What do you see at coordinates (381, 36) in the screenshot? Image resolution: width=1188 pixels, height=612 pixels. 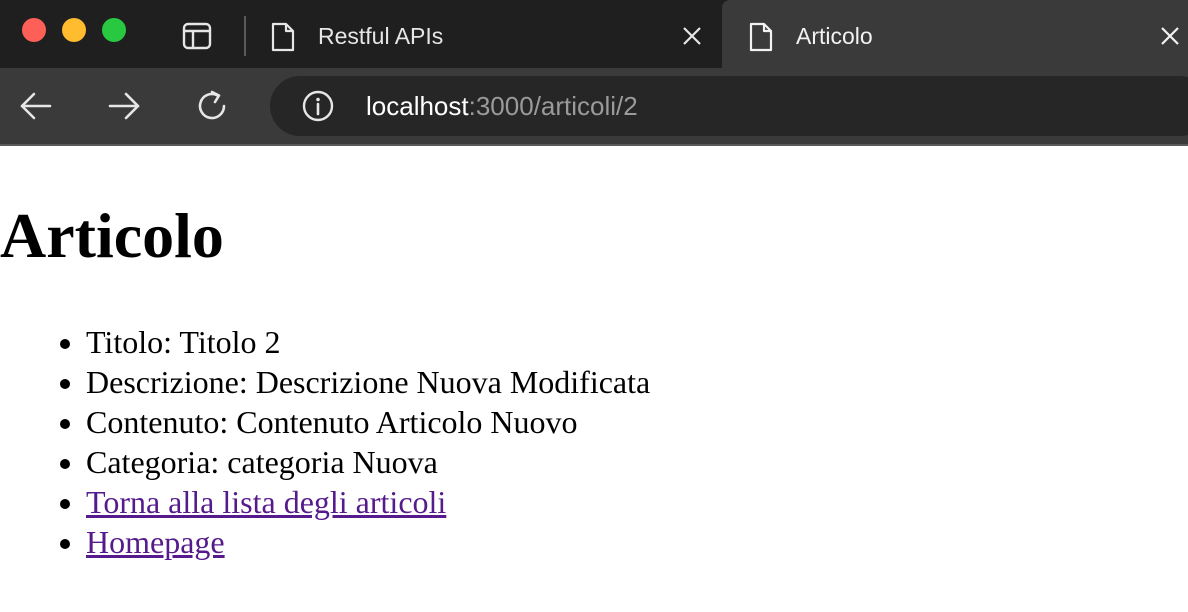 I see `tab-title: Restful APIs` at bounding box center [381, 36].